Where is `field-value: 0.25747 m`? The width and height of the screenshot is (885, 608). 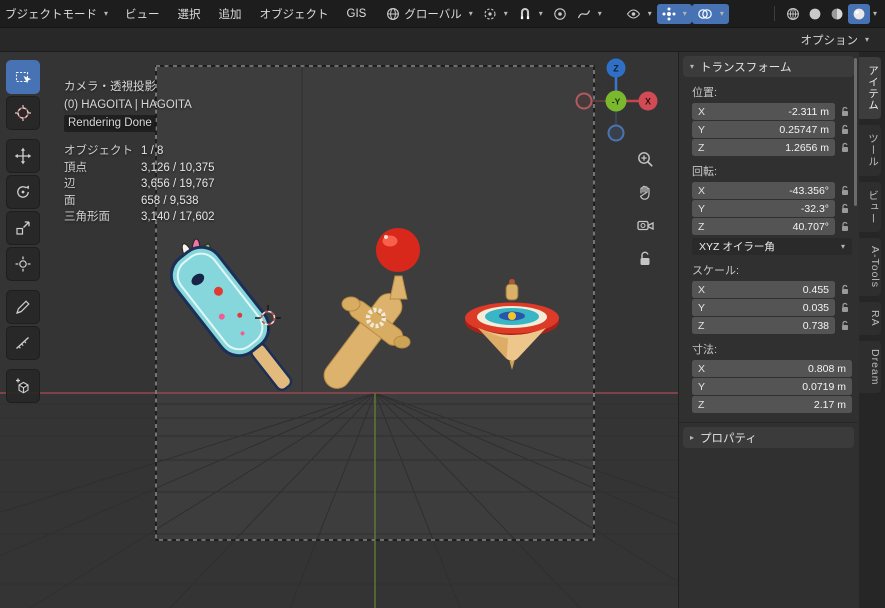
field-value: 0.25747 m is located at coordinates (804, 129).